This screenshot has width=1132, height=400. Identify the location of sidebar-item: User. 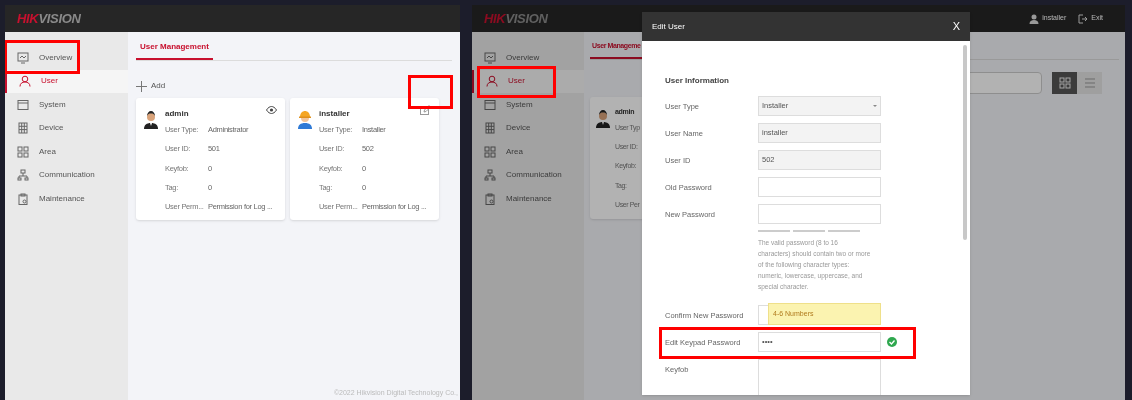
(528, 81).